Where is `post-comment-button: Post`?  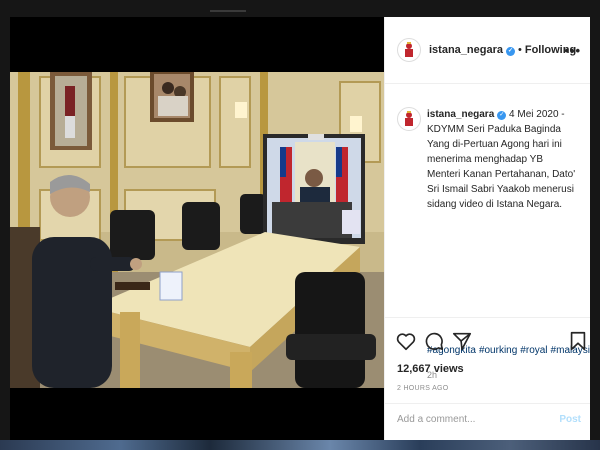 post-comment-button: Post is located at coordinates (570, 419).